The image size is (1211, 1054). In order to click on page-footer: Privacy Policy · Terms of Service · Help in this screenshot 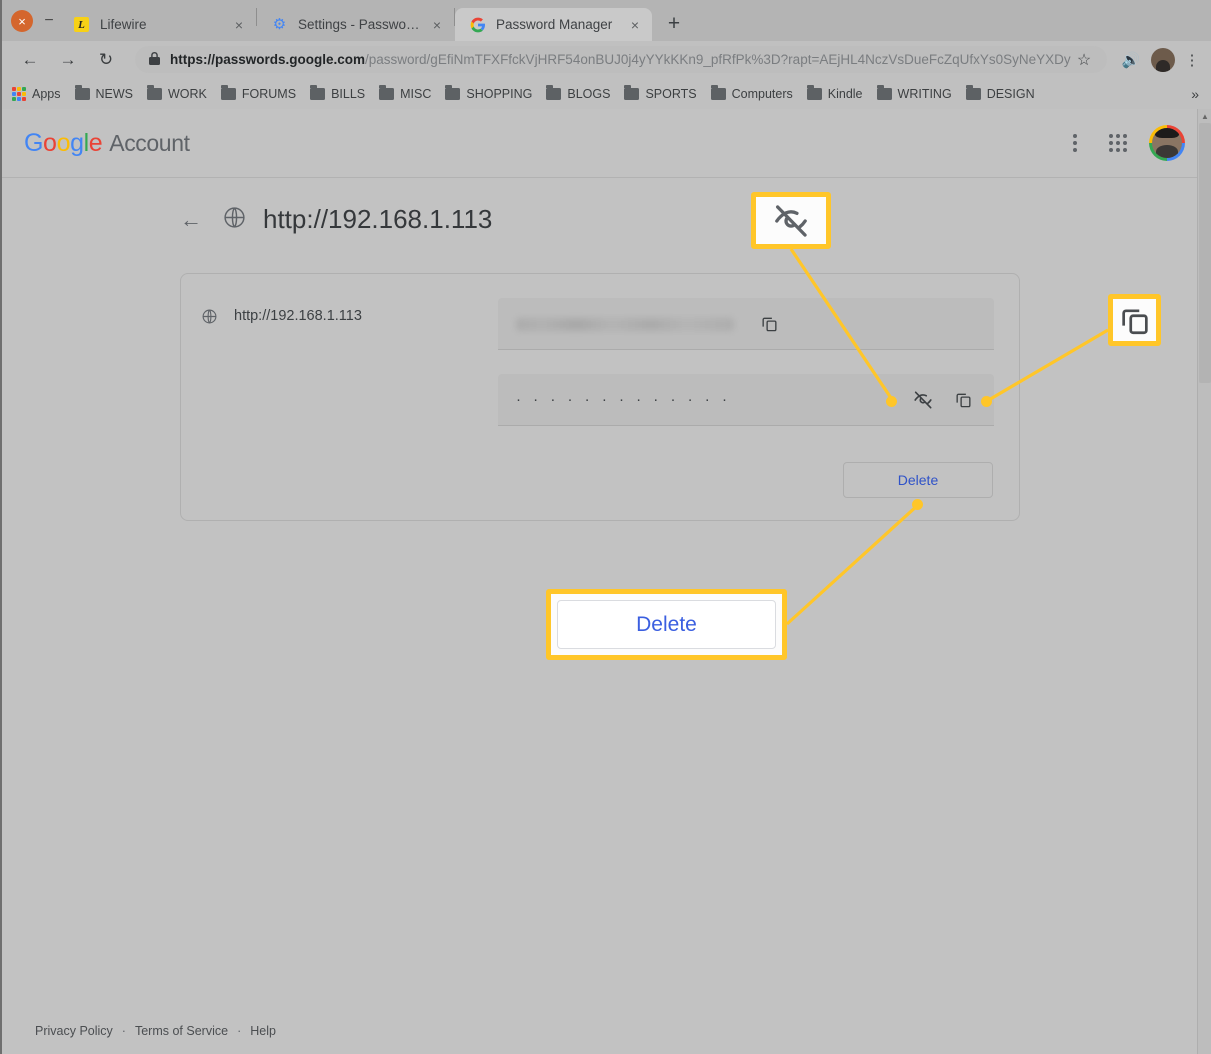, I will do `click(600, 1039)`.